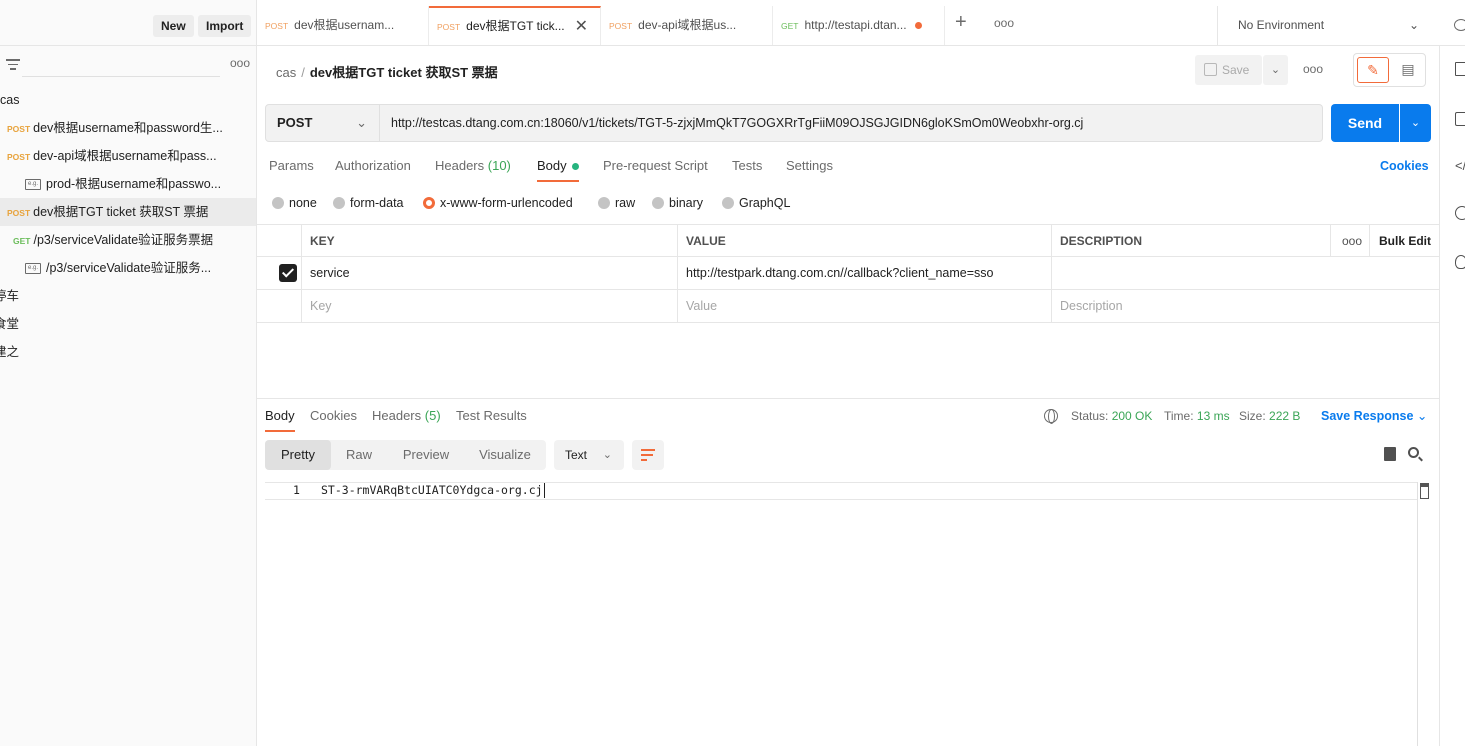  Describe the element at coordinates (765, 203) in the screenshot. I see `radio-label: GraphQL` at that location.